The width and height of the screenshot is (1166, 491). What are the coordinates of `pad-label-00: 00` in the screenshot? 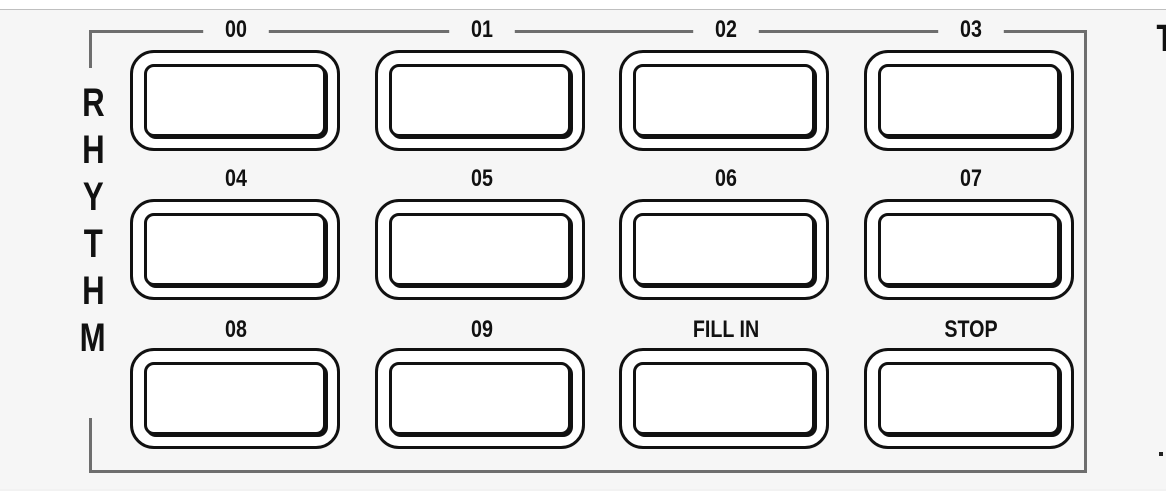 It's located at (236, 30).